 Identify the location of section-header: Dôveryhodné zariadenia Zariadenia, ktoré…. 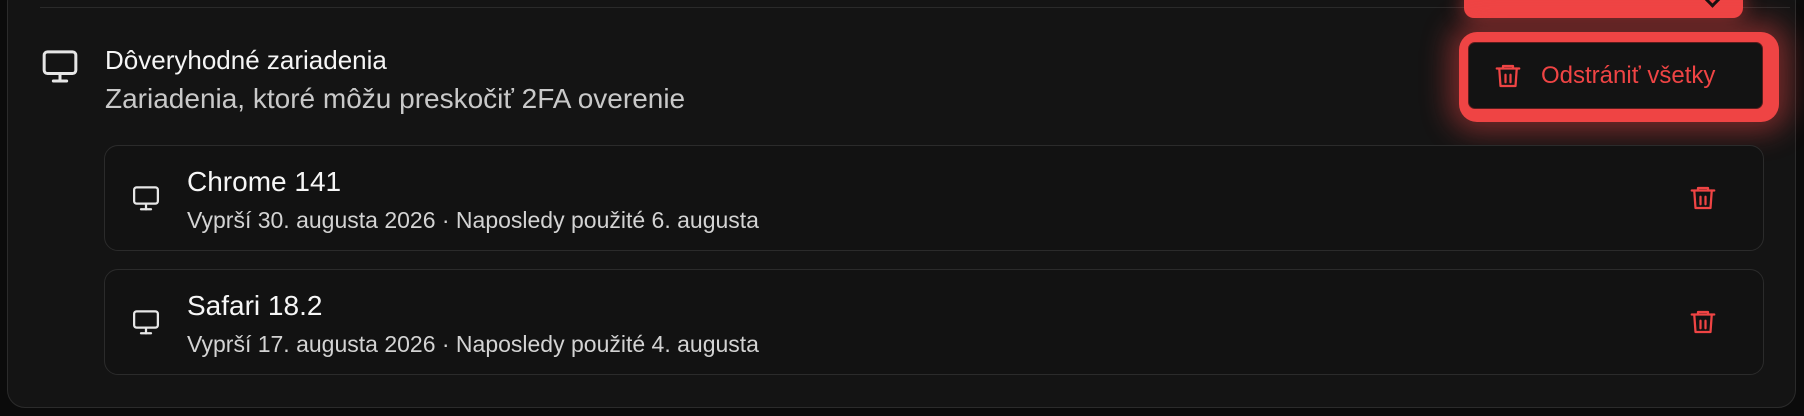
(362, 80).